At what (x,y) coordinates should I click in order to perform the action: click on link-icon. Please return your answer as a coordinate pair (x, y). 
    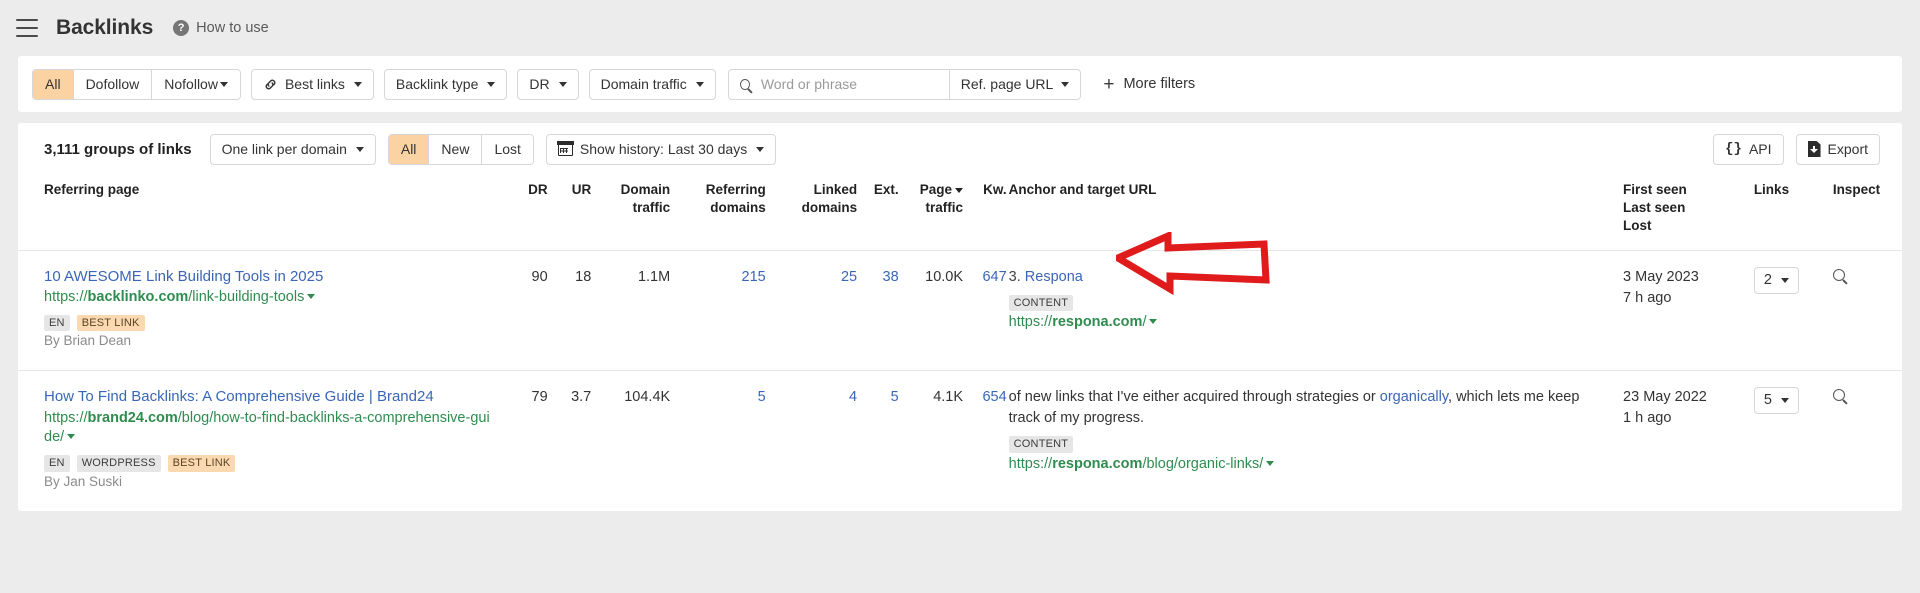
    Looking at the image, I should click on (270, 84).